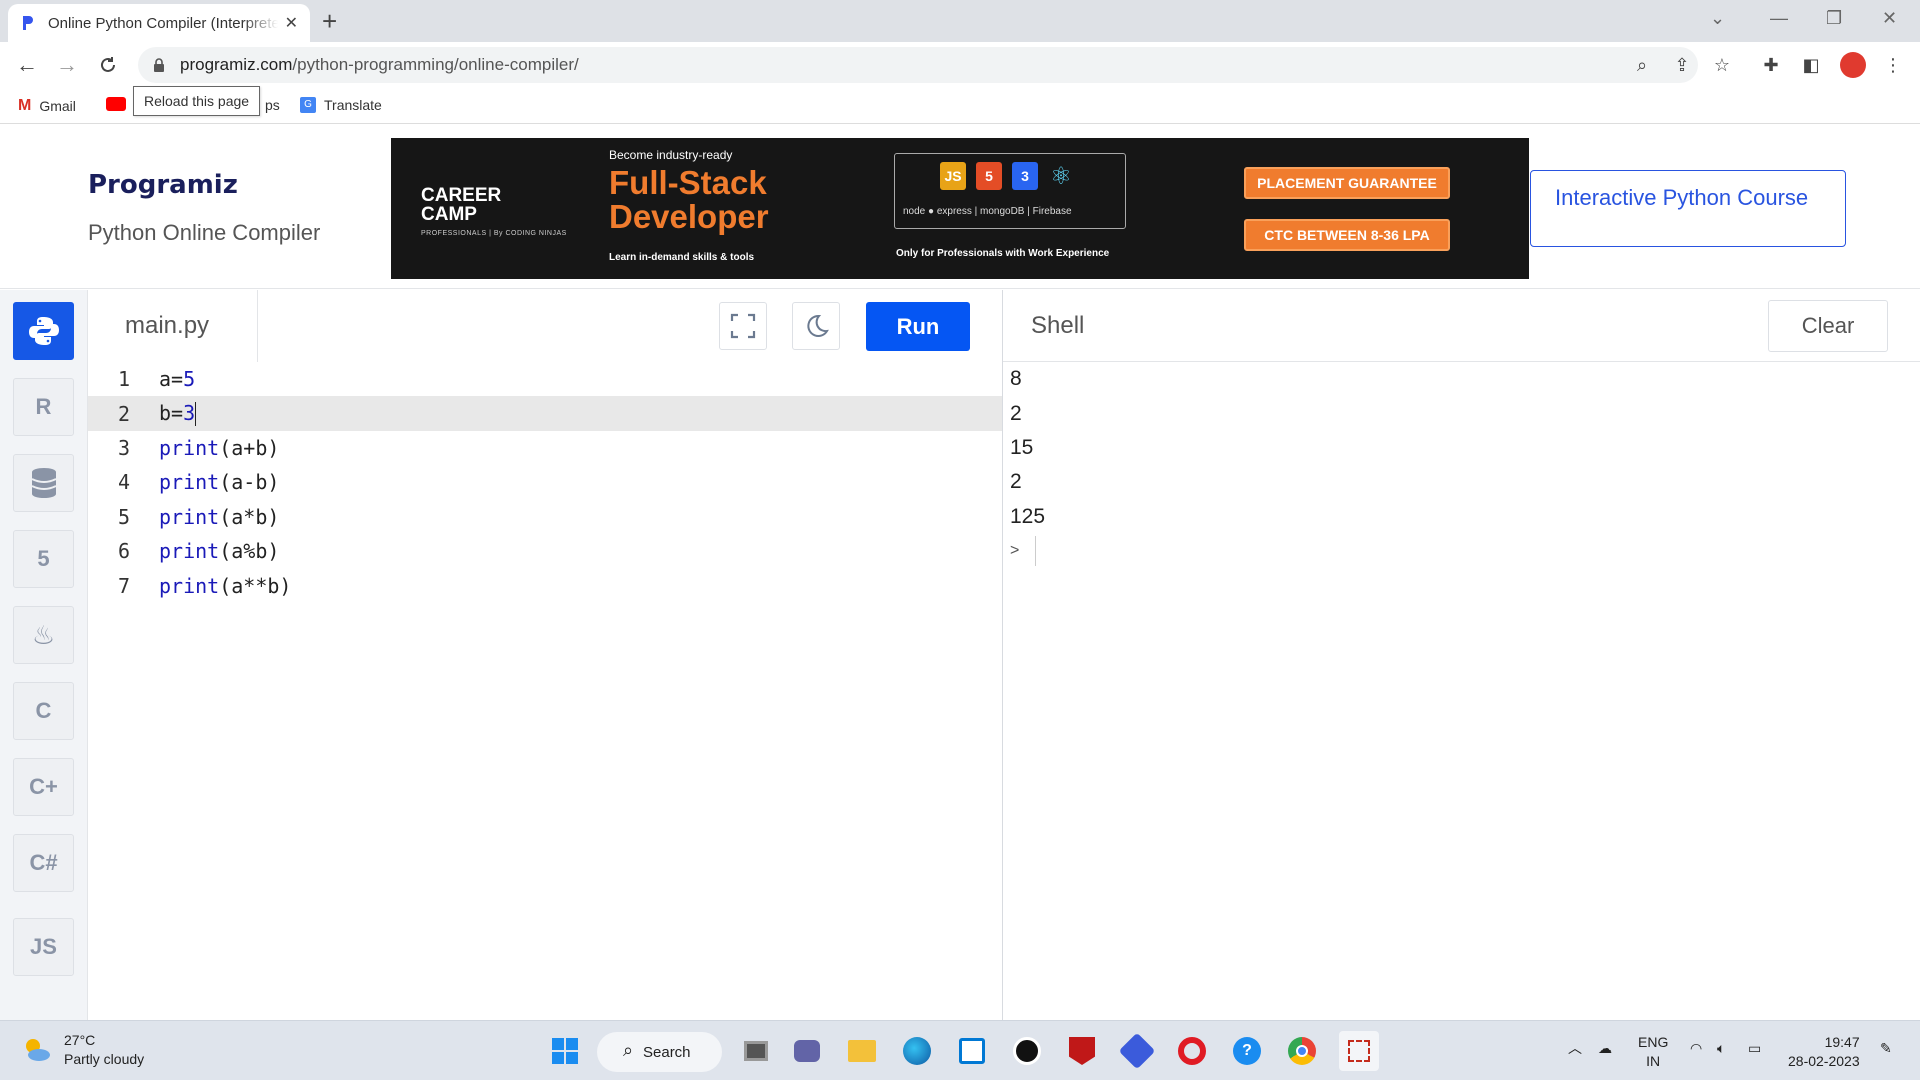 Image resolution: width=1920 pixels, height=1080 pixels. What do you see at coordinates (1605, 1048) in the screenshot?
I see `onedrive-icon: ☁` at bounding box center [1605, 1048].